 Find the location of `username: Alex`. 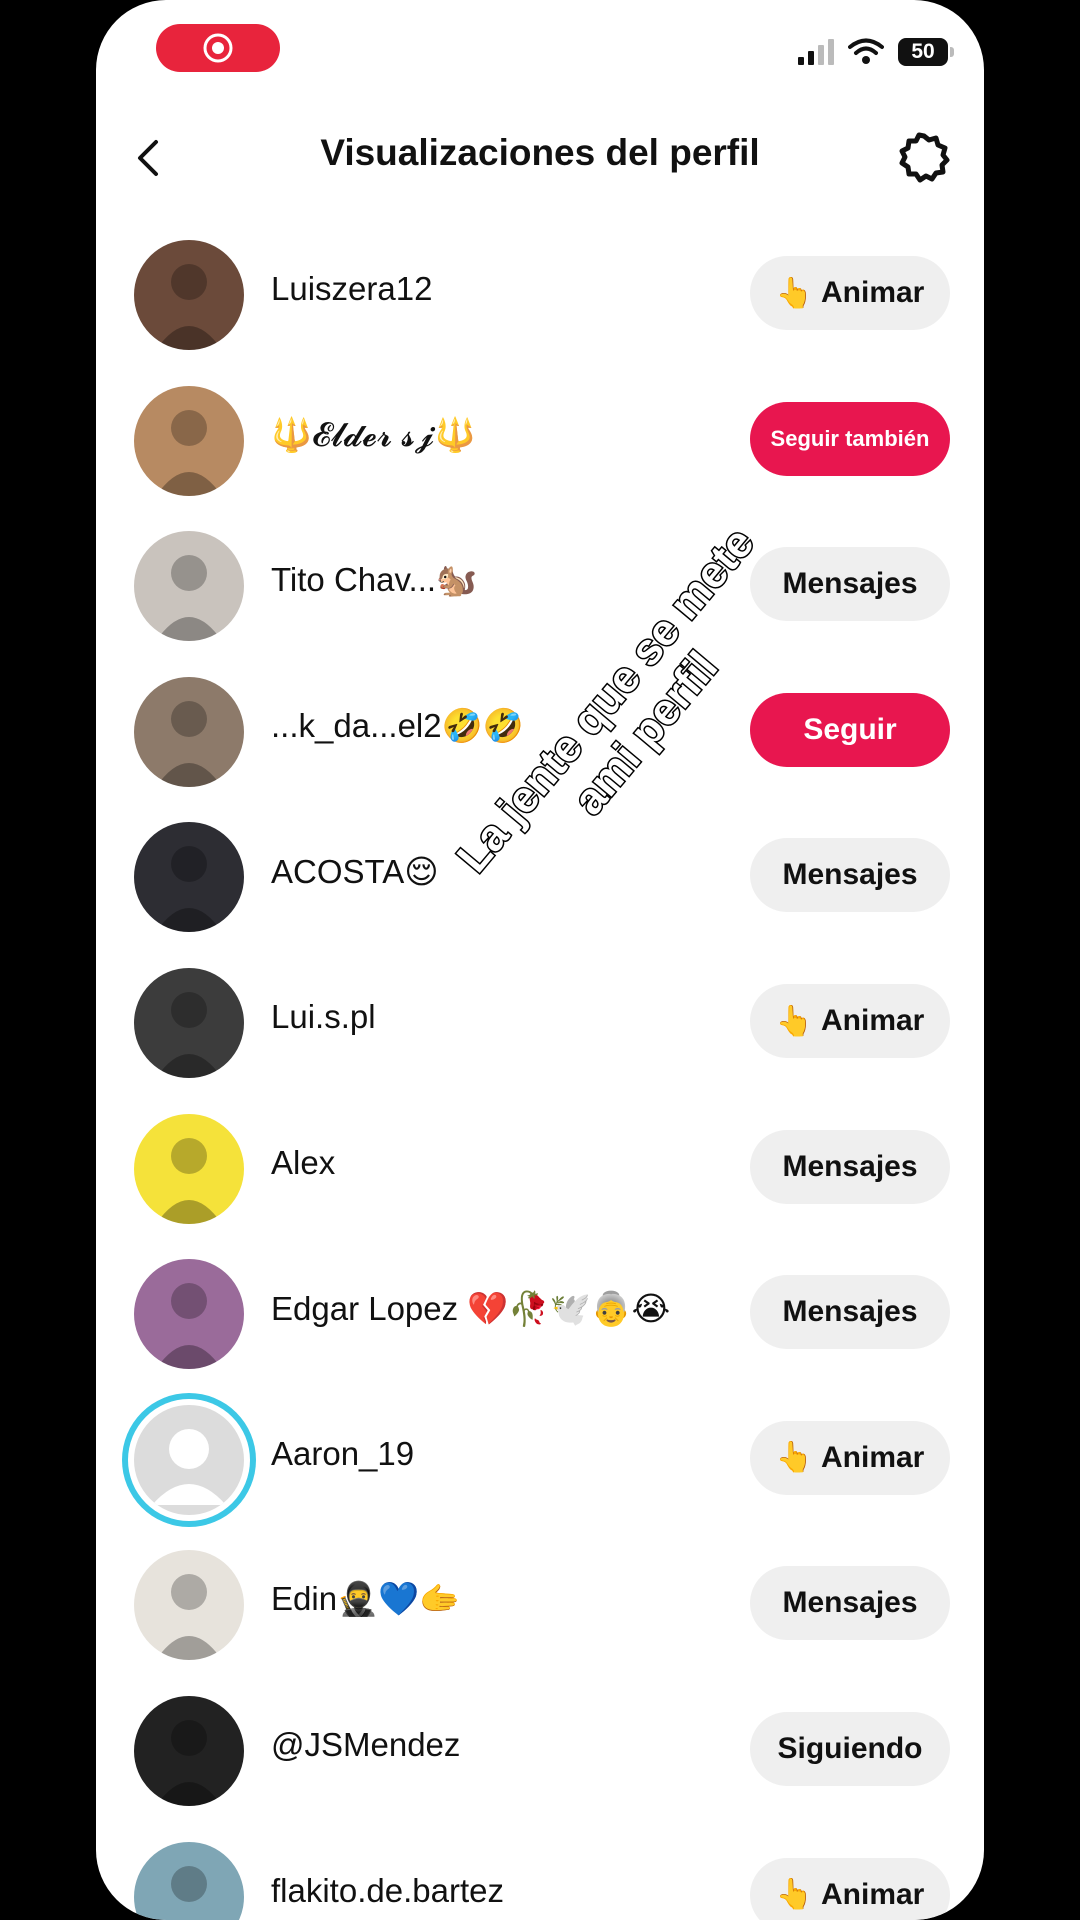

username: Alex is located at coordinates (303, 1163).